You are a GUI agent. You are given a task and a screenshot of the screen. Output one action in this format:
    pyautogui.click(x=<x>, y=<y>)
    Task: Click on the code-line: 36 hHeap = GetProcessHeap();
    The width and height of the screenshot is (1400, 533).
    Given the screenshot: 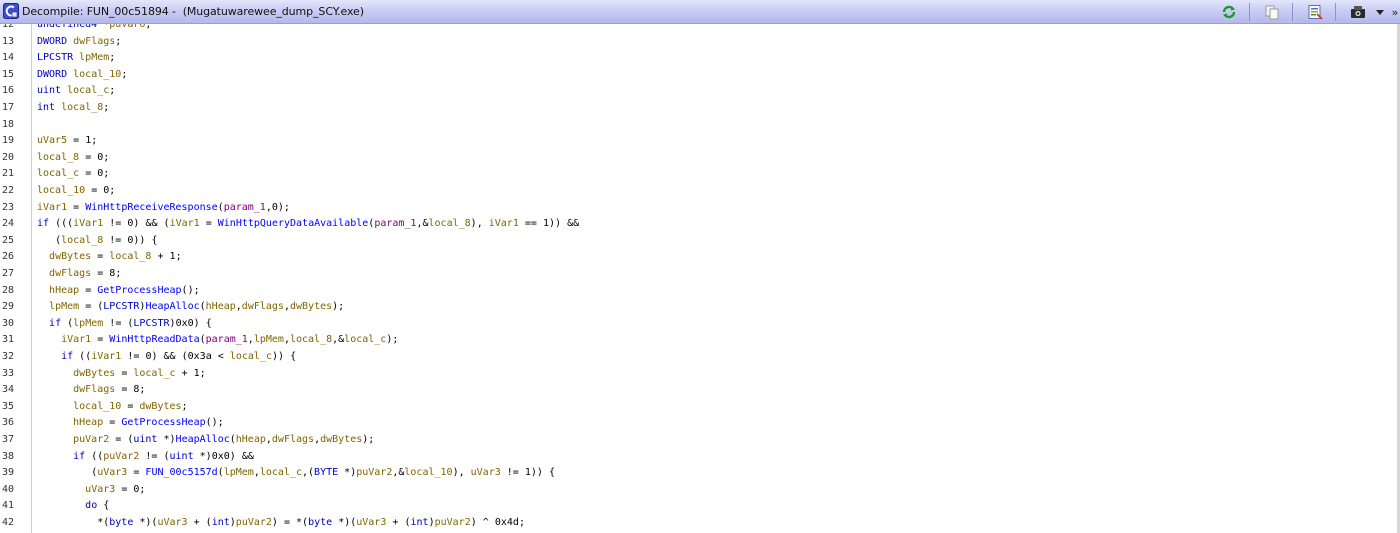 What is the action you would take?
    pyautogui.click(x=695, y=422)
    